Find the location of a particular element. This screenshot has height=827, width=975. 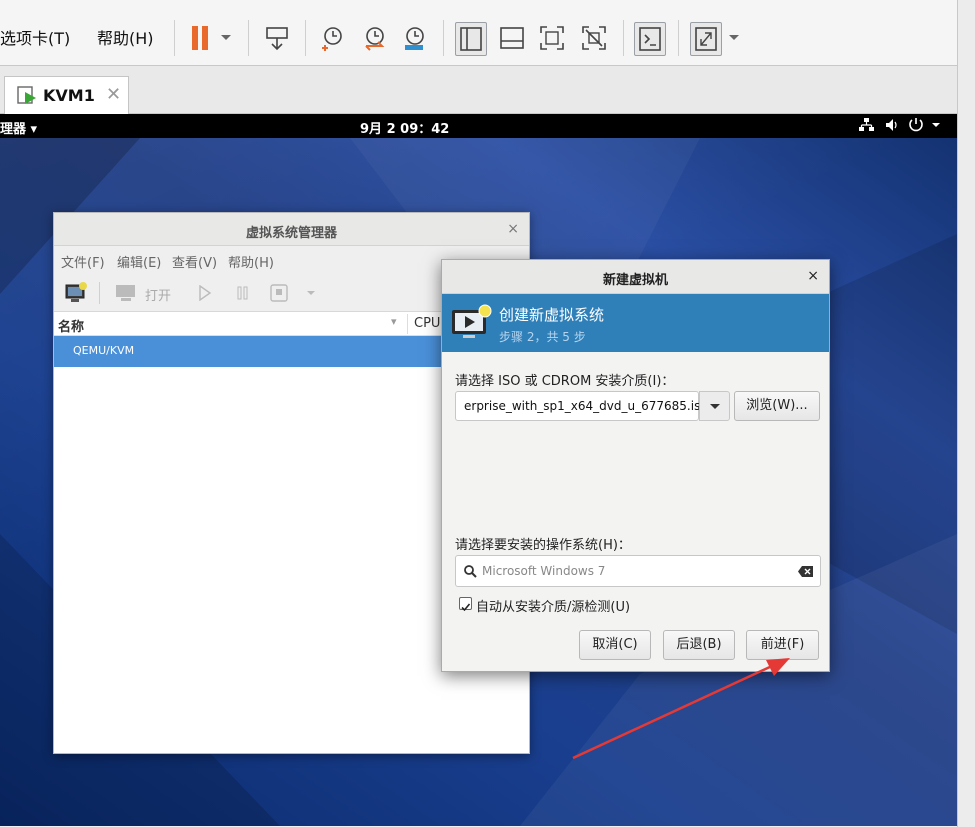

banner-step: 步骤 2，共 5 步 is located at coordinates (542, 337).